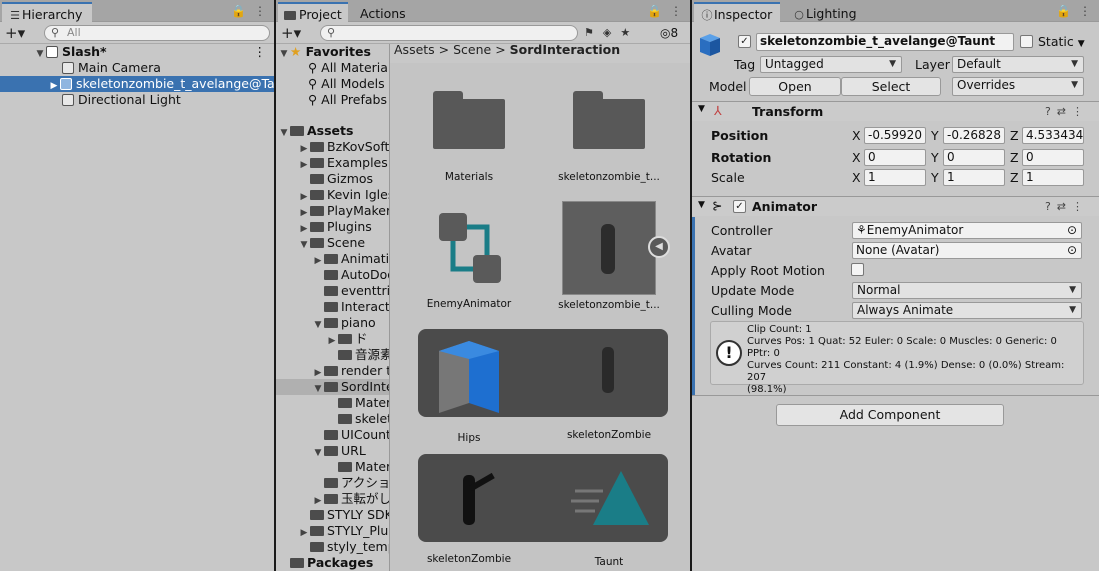  I want to click on project-tree-item: ▶render te, so click(351, 371).